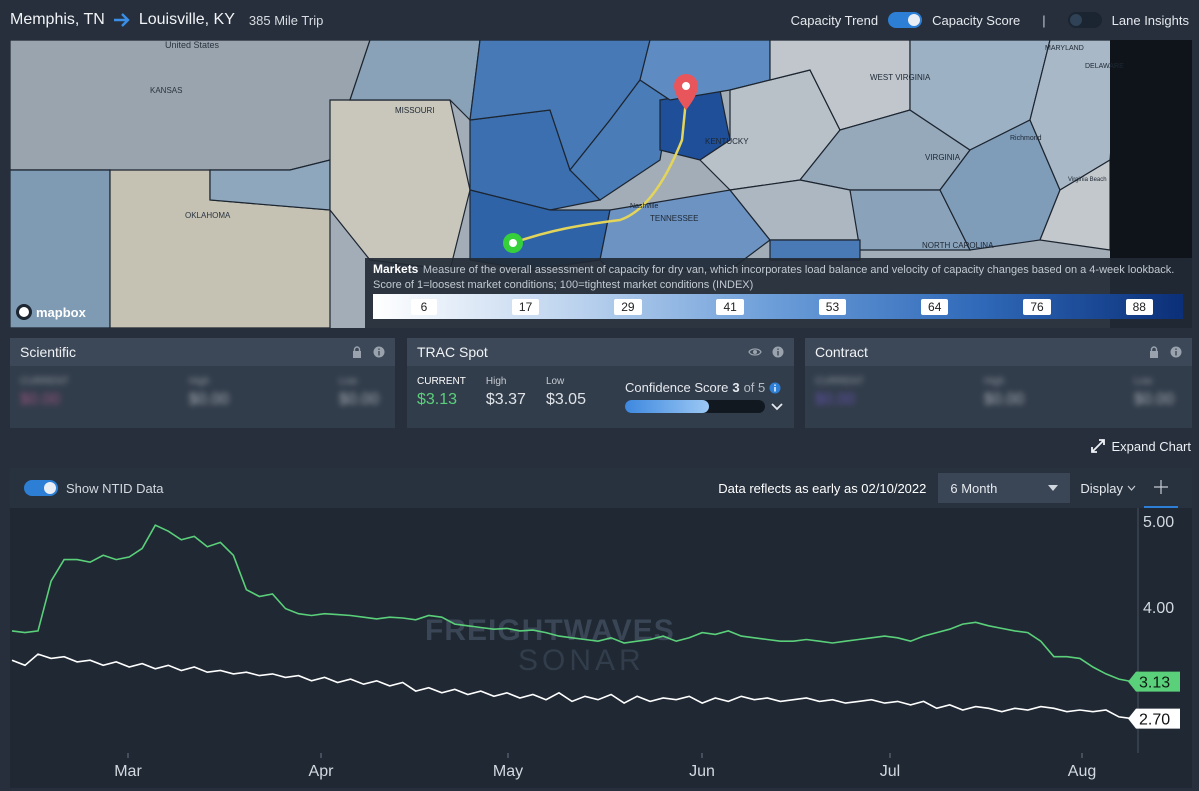 This screenshot has width=1199, height=791. Describe the element at coordinates (128, 771) in the screenshot. I see `x-tick-label: Mar` at that location.